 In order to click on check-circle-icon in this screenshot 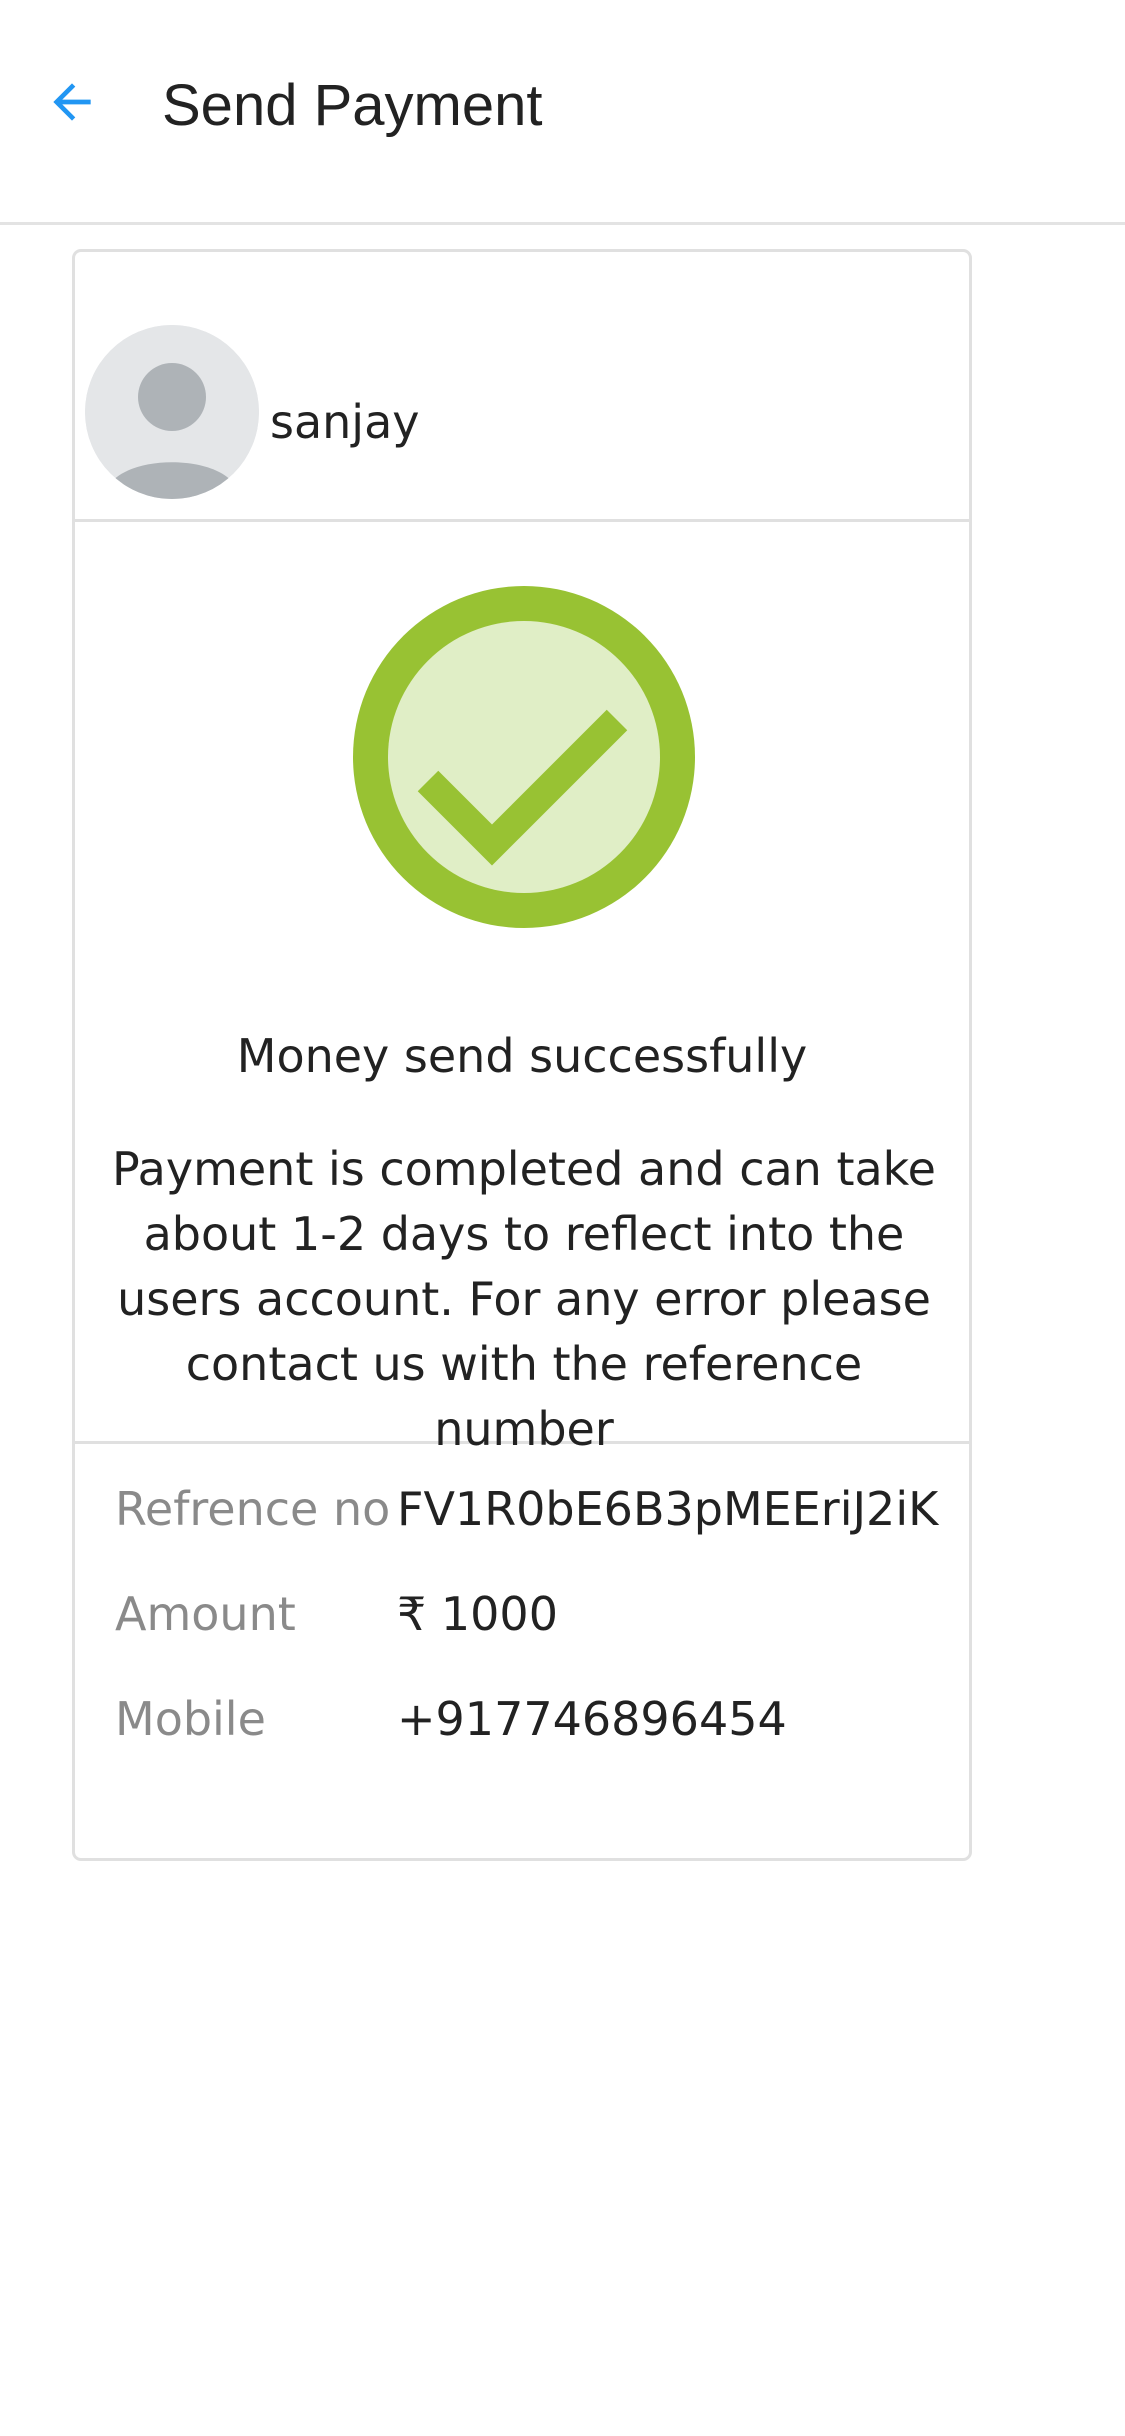, I will do `click(524, 757)`.